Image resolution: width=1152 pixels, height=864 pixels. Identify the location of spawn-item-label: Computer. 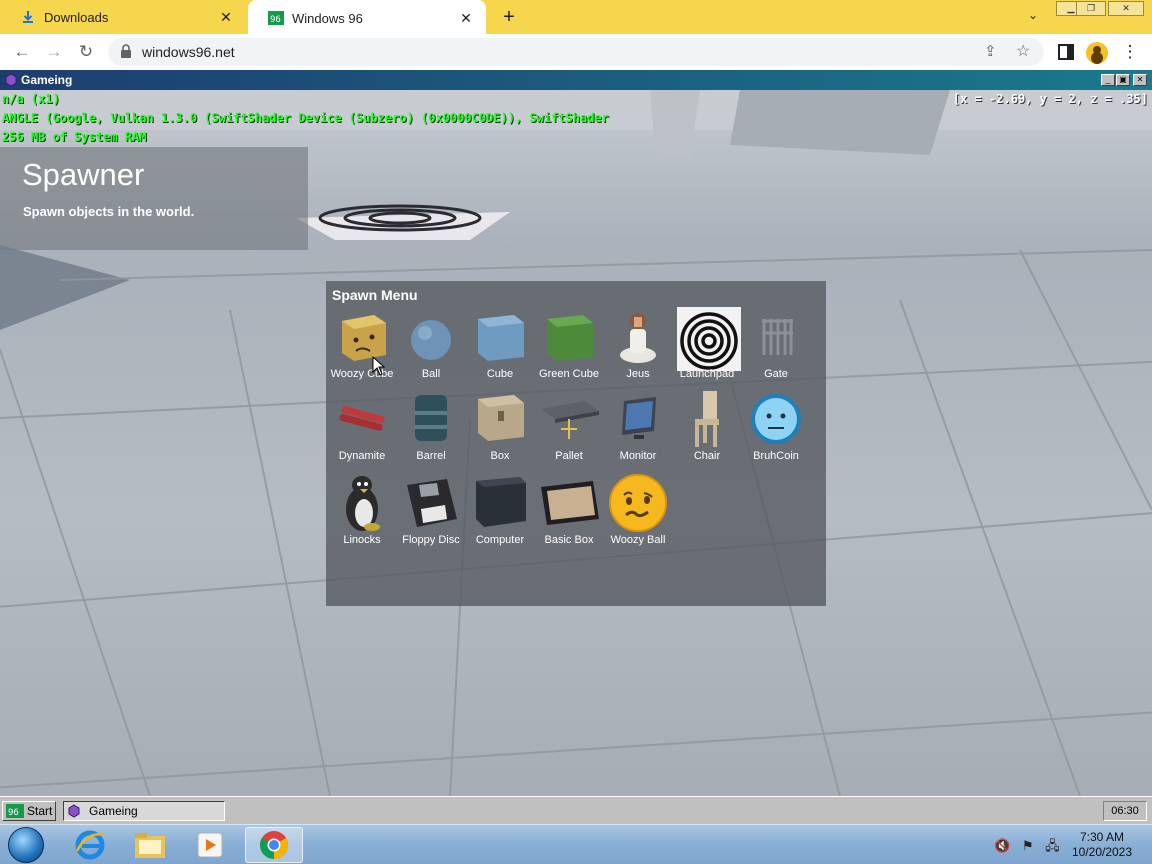
(500, 540).